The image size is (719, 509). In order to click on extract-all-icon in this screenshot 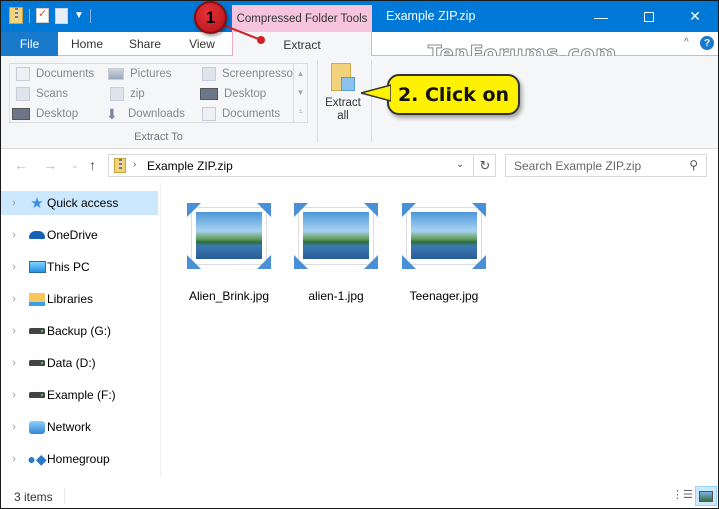, I will do `click(343, 78)`.